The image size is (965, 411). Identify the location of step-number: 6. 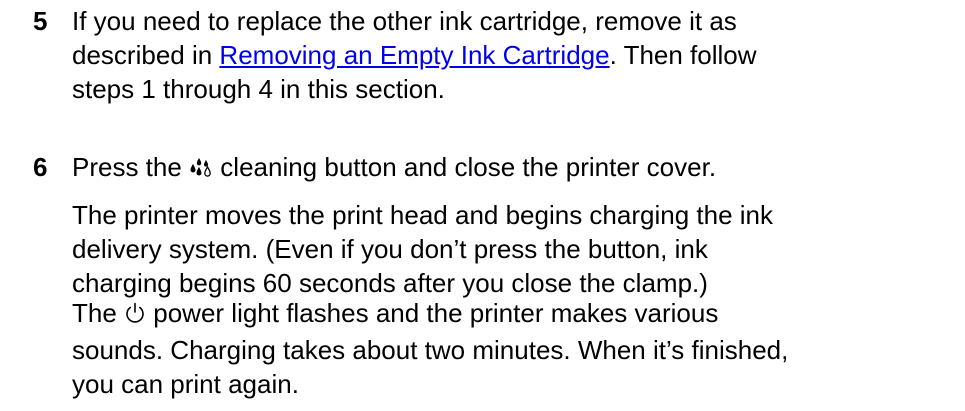
(40, 167).